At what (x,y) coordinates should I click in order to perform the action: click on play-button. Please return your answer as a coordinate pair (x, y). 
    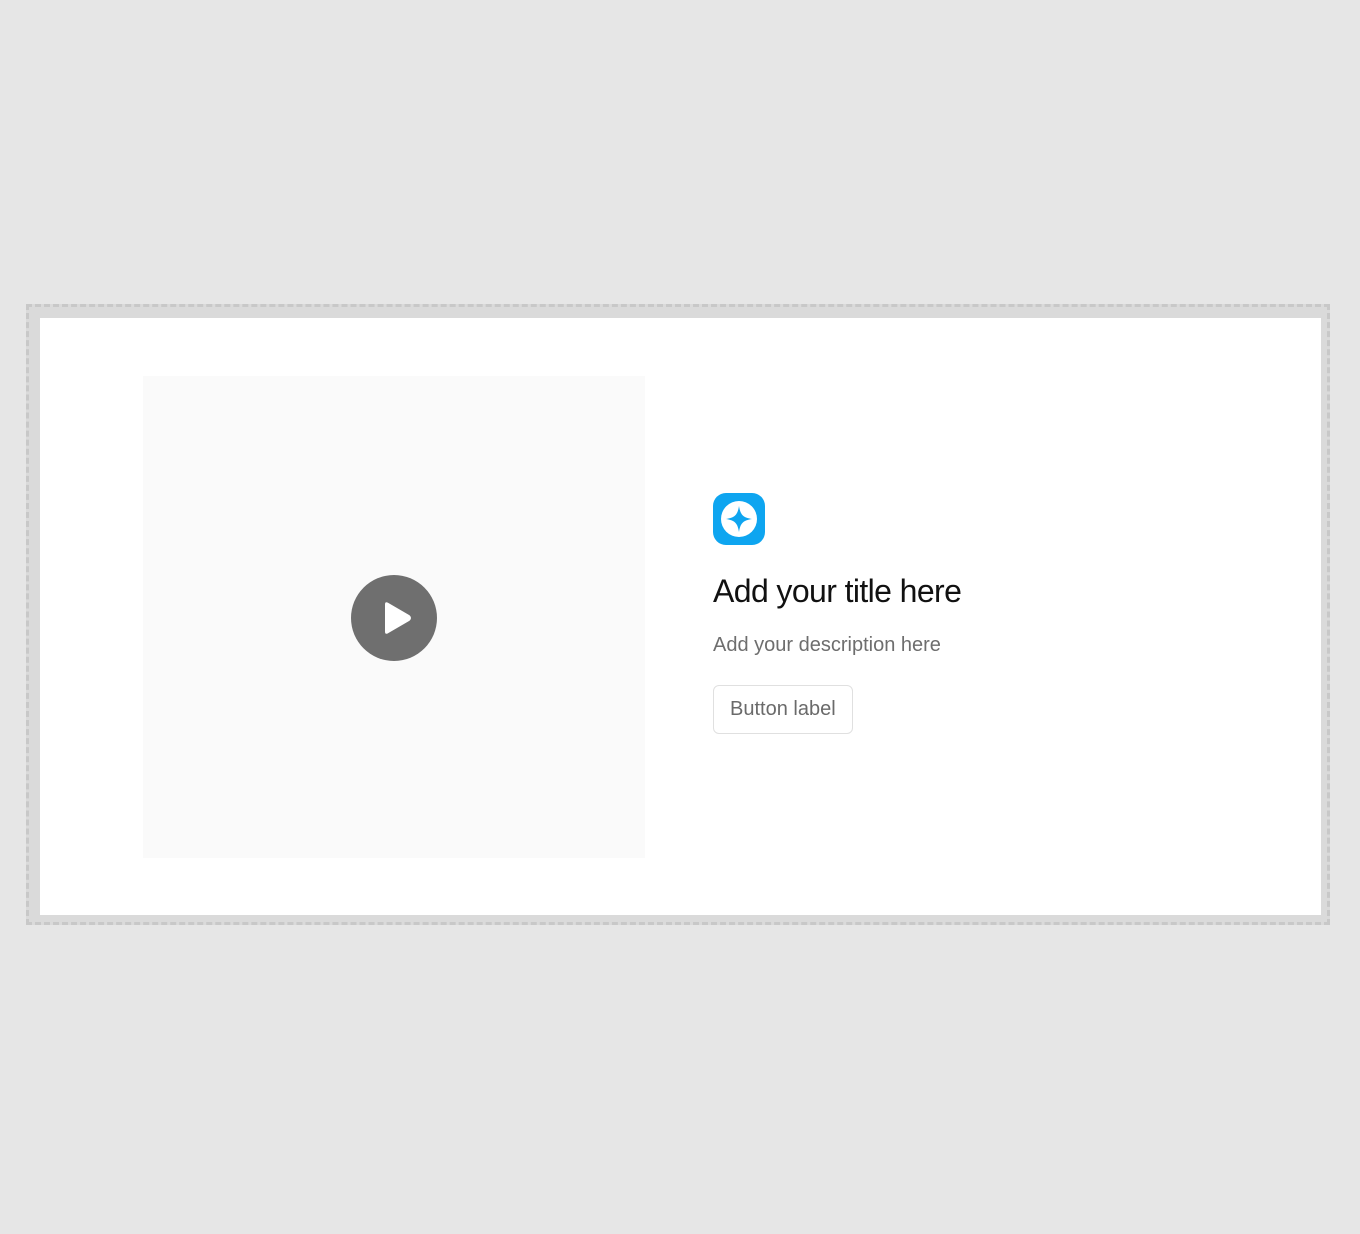
    Looking at the image, I should click on (394, 618).